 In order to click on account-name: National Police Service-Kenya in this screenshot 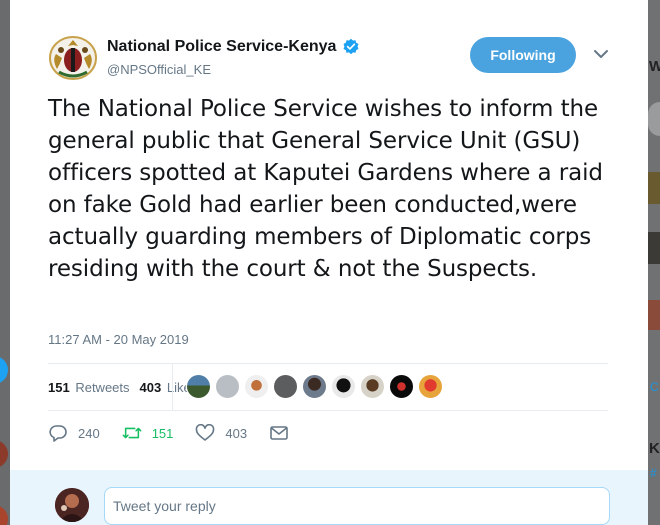, I will do `click(221, 47)`.